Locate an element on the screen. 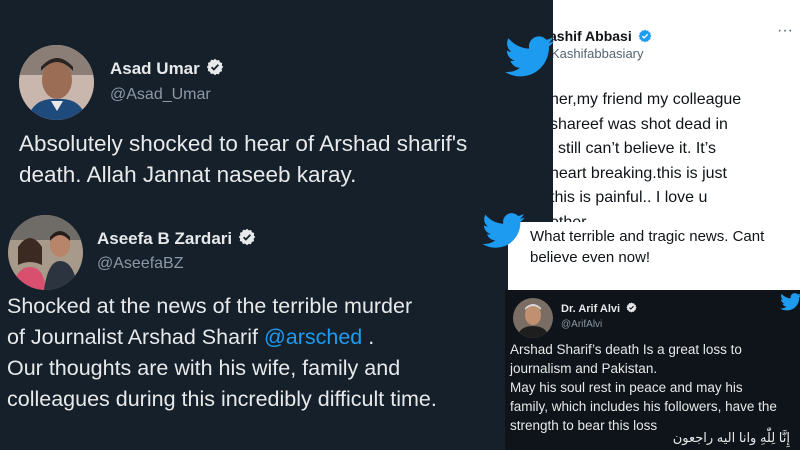 The height and width of the screenshot is (450, 800). tweet-line: other is located at coordinates (570, 218).